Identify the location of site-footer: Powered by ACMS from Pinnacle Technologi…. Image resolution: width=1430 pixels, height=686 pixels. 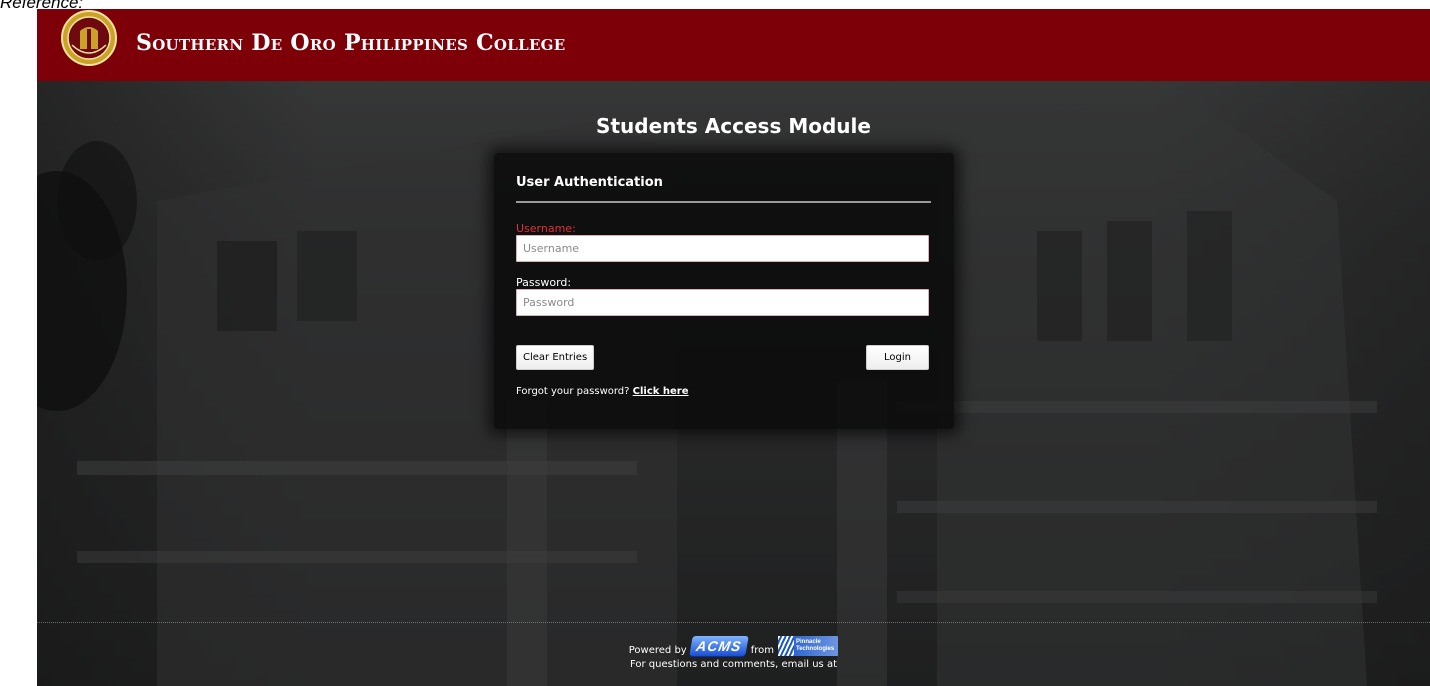
(733, 655).